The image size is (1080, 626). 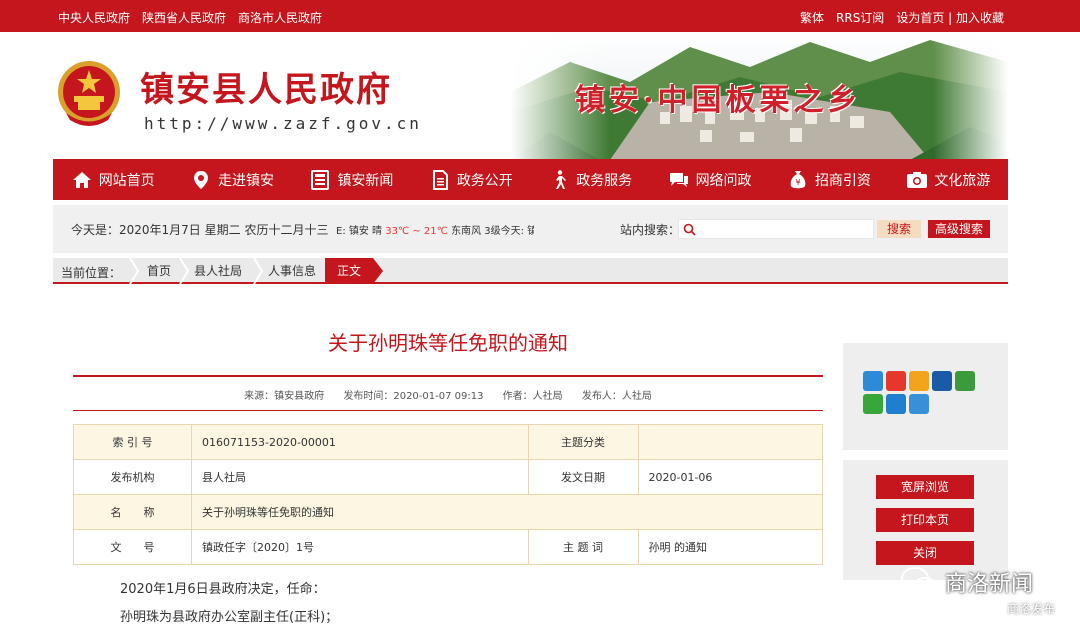 I want to click on nav-home: 网站首页, so click(x=112, y=179).